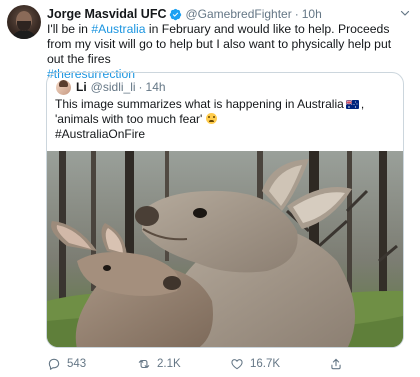 This screenshot has height=377, width=420. I want to click on hashtag-link-australia: #Australia, so click(118, 29).